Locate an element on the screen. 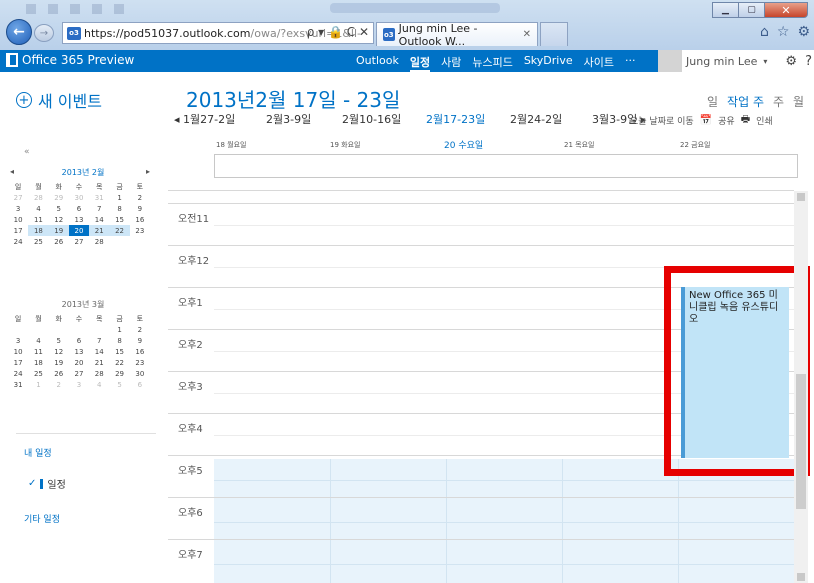  my-calendars-heading: 내 일정 is located at coordinates (38, 452).